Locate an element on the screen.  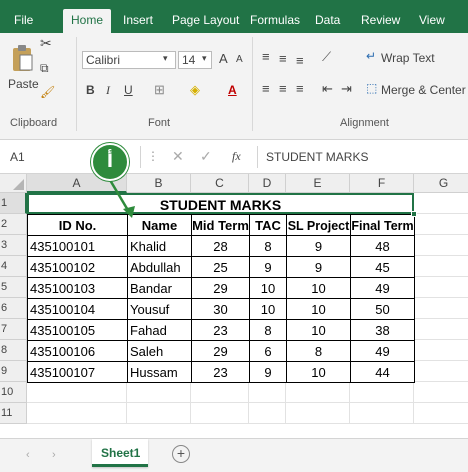
table-cell: 49 is located at coordinates (382, 351).